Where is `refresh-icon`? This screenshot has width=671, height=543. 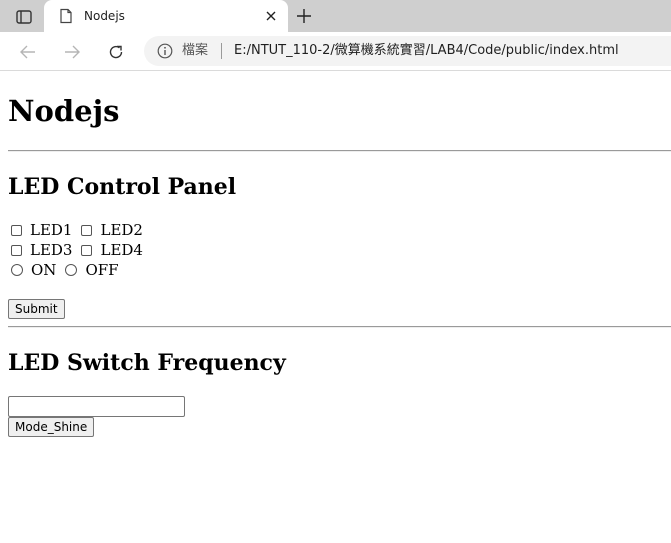
refresh-icon is located at coordinates (116, 52).